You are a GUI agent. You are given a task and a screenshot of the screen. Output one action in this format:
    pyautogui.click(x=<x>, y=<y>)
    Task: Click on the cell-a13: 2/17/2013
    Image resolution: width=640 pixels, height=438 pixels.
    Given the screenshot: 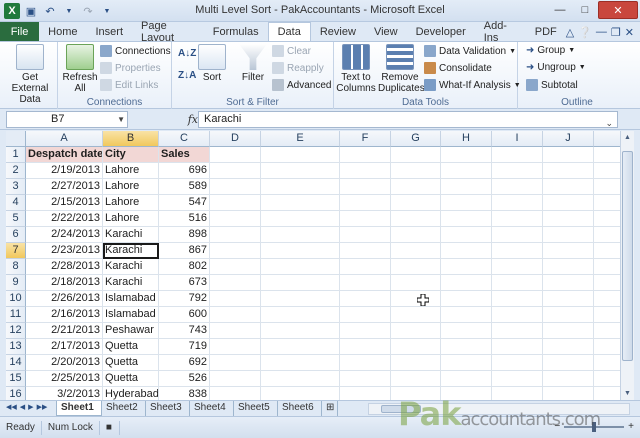 What is the action you would take?
    pyautogui.click(x=64, y=347)
    